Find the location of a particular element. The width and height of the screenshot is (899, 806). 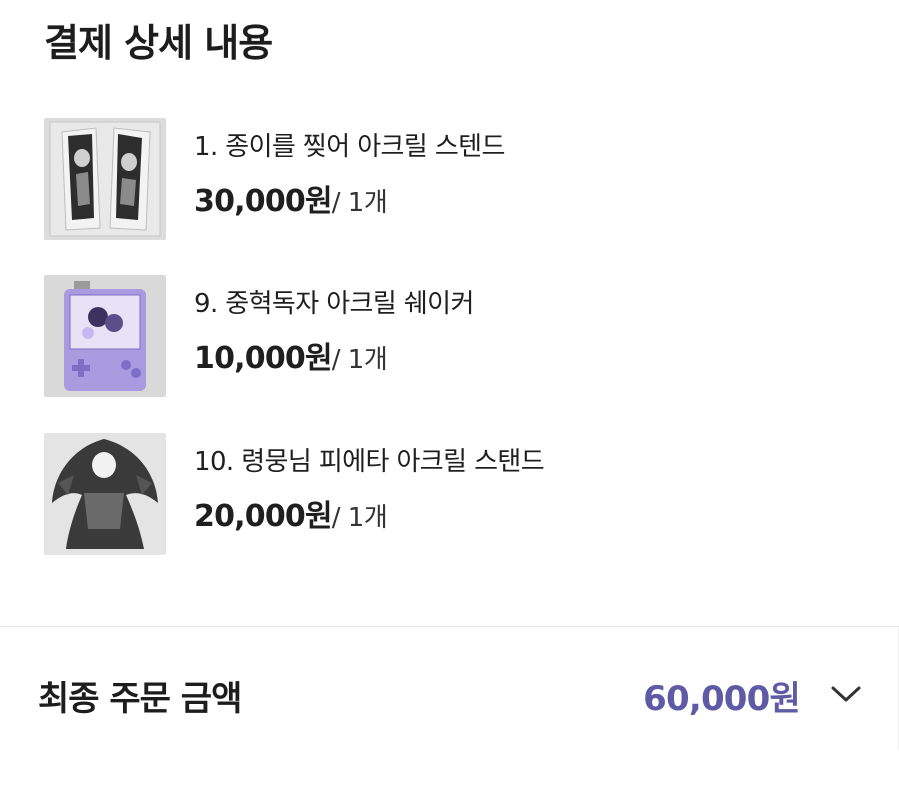

acrylic-shaker-photo-icon is located at coordinates (105, 336).